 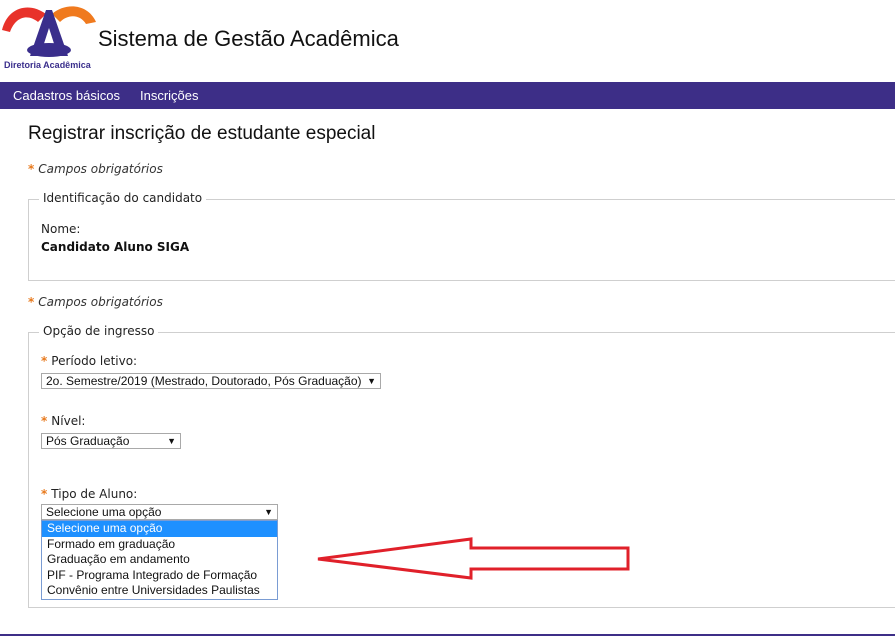 I want to click on ingress-legend: Opção de ingresso, so click(x=99, y=331).